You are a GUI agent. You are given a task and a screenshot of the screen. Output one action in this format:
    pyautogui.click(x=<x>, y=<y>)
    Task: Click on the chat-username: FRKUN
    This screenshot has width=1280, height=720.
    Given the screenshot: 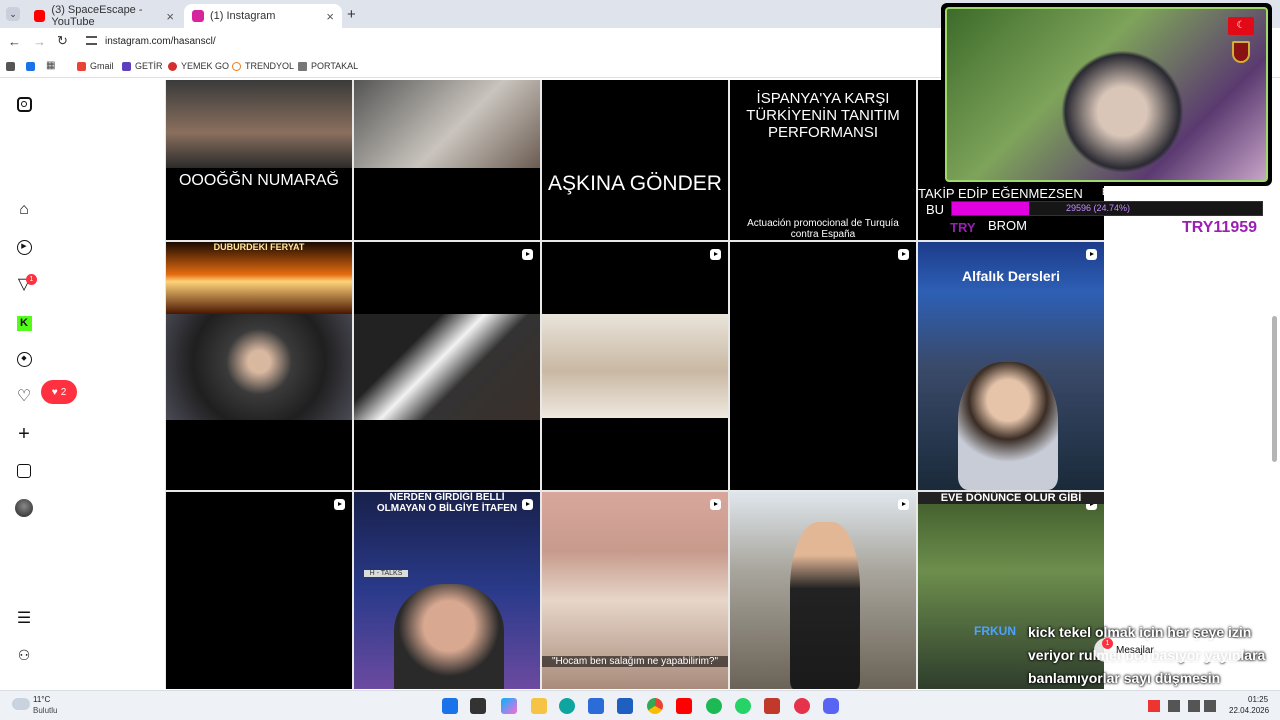 What is the action you would take?
    pyautogui.click(x=995, y=631)
    